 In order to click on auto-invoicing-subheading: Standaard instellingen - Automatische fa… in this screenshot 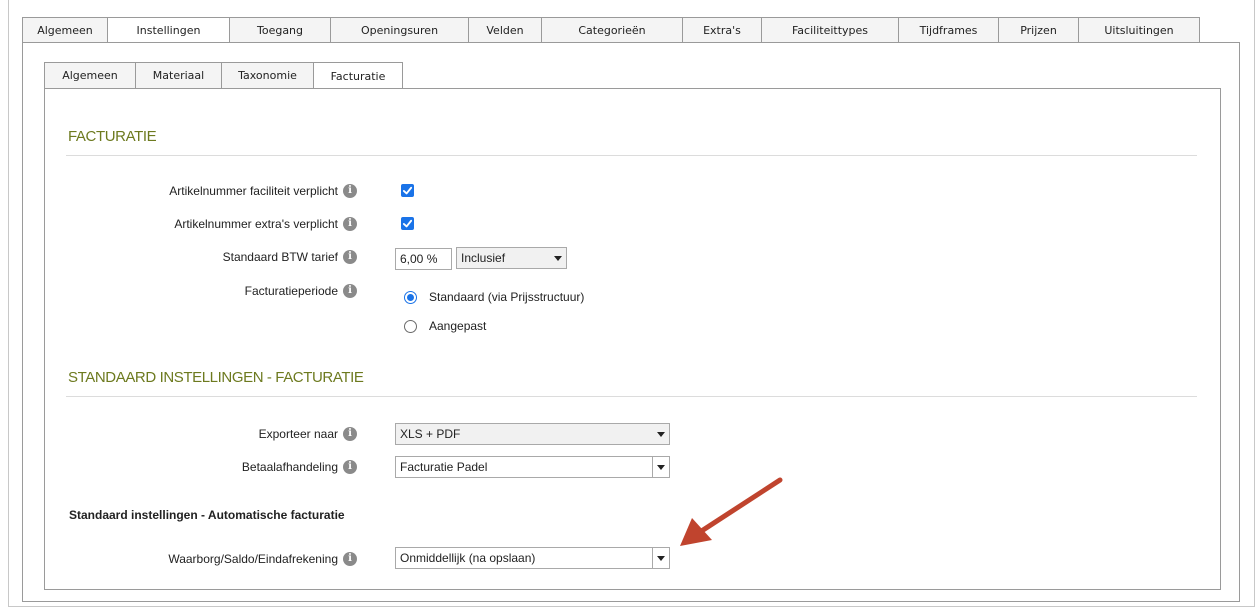, I will do `click(207, 515)`.